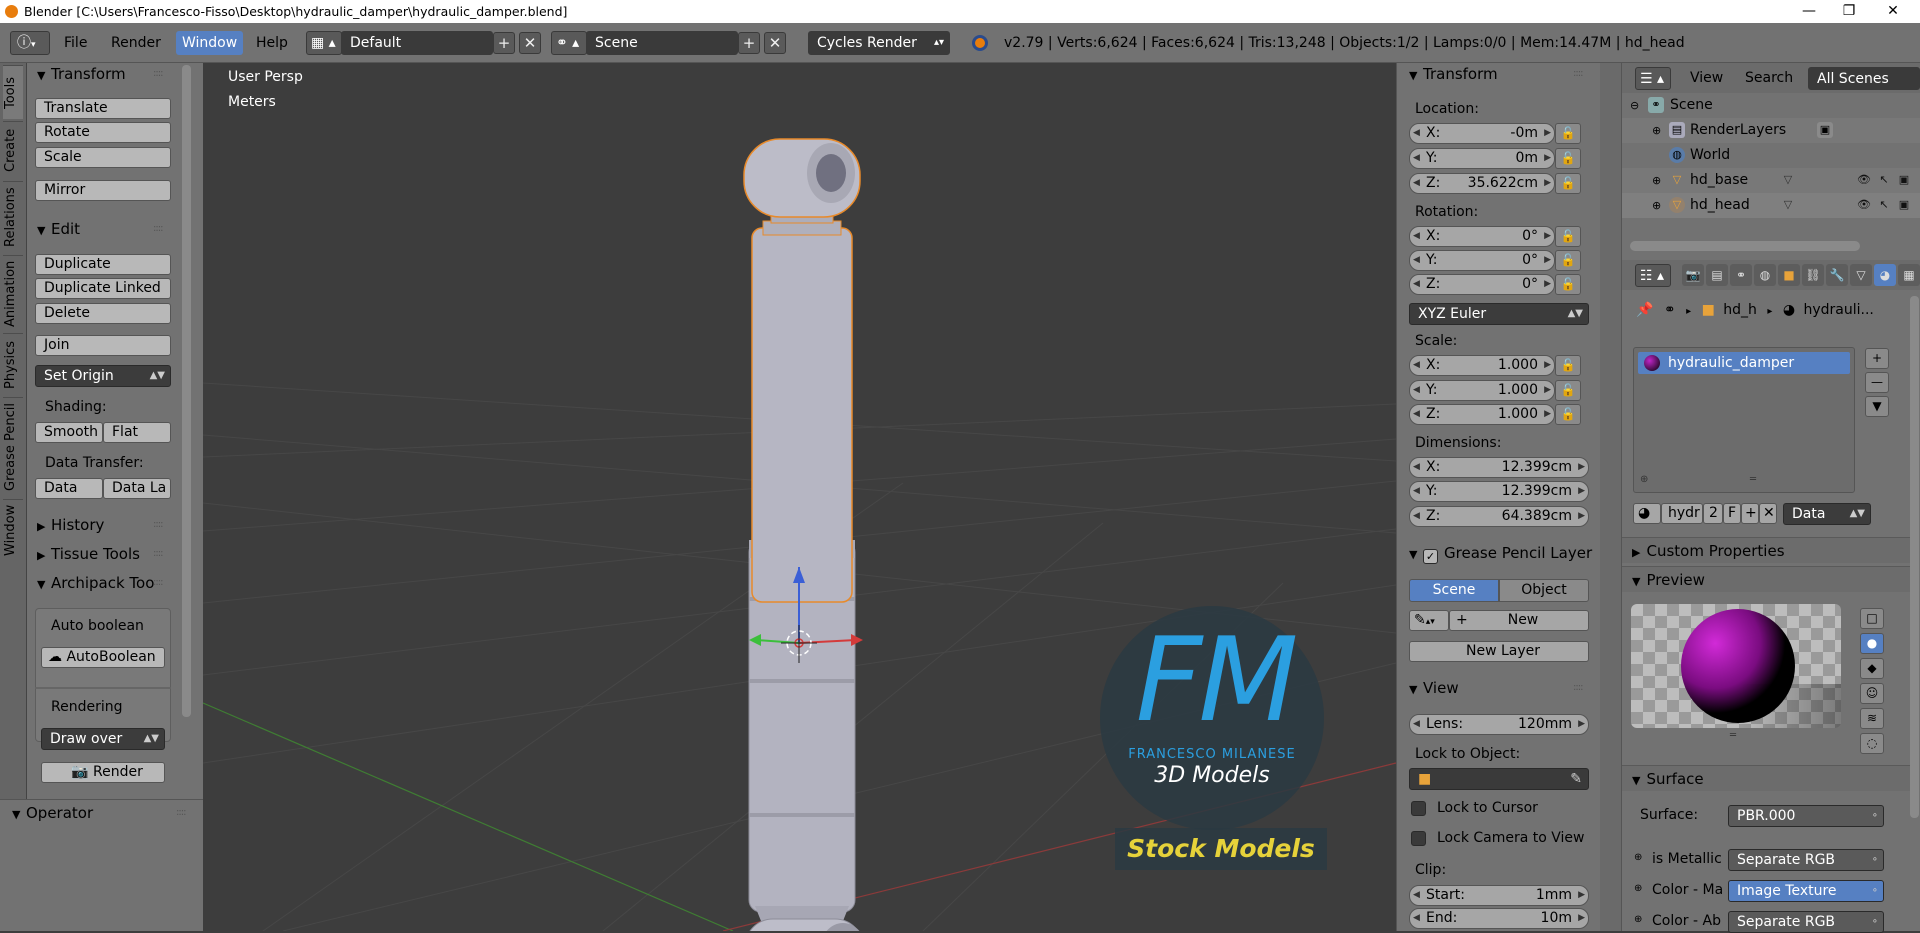 The image size is (1920, 933). I want to click on clip-start-field: ◀ Start: 1mm ▶, so click(1499, 895).